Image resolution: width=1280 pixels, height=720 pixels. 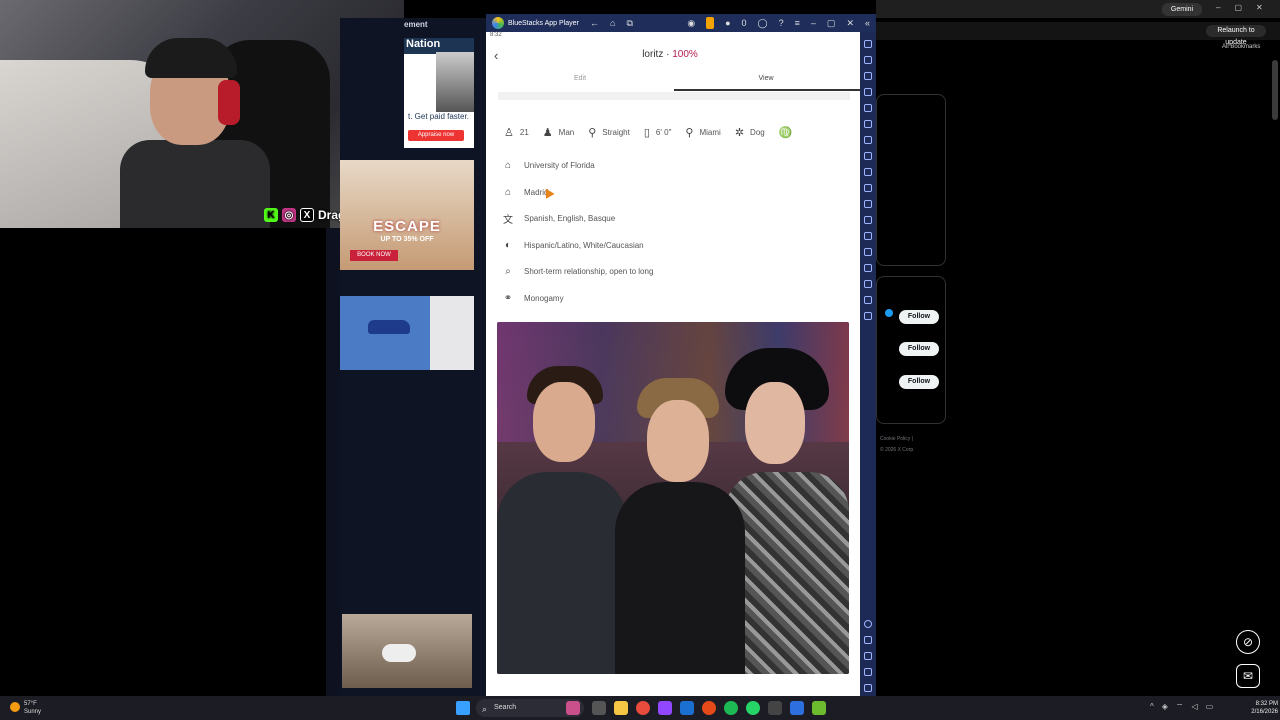 What do you see at coordinates (1194, 708) in the screenshot?
I see `tray-volume-icon: ◁` at bounding box center [1194, 708].